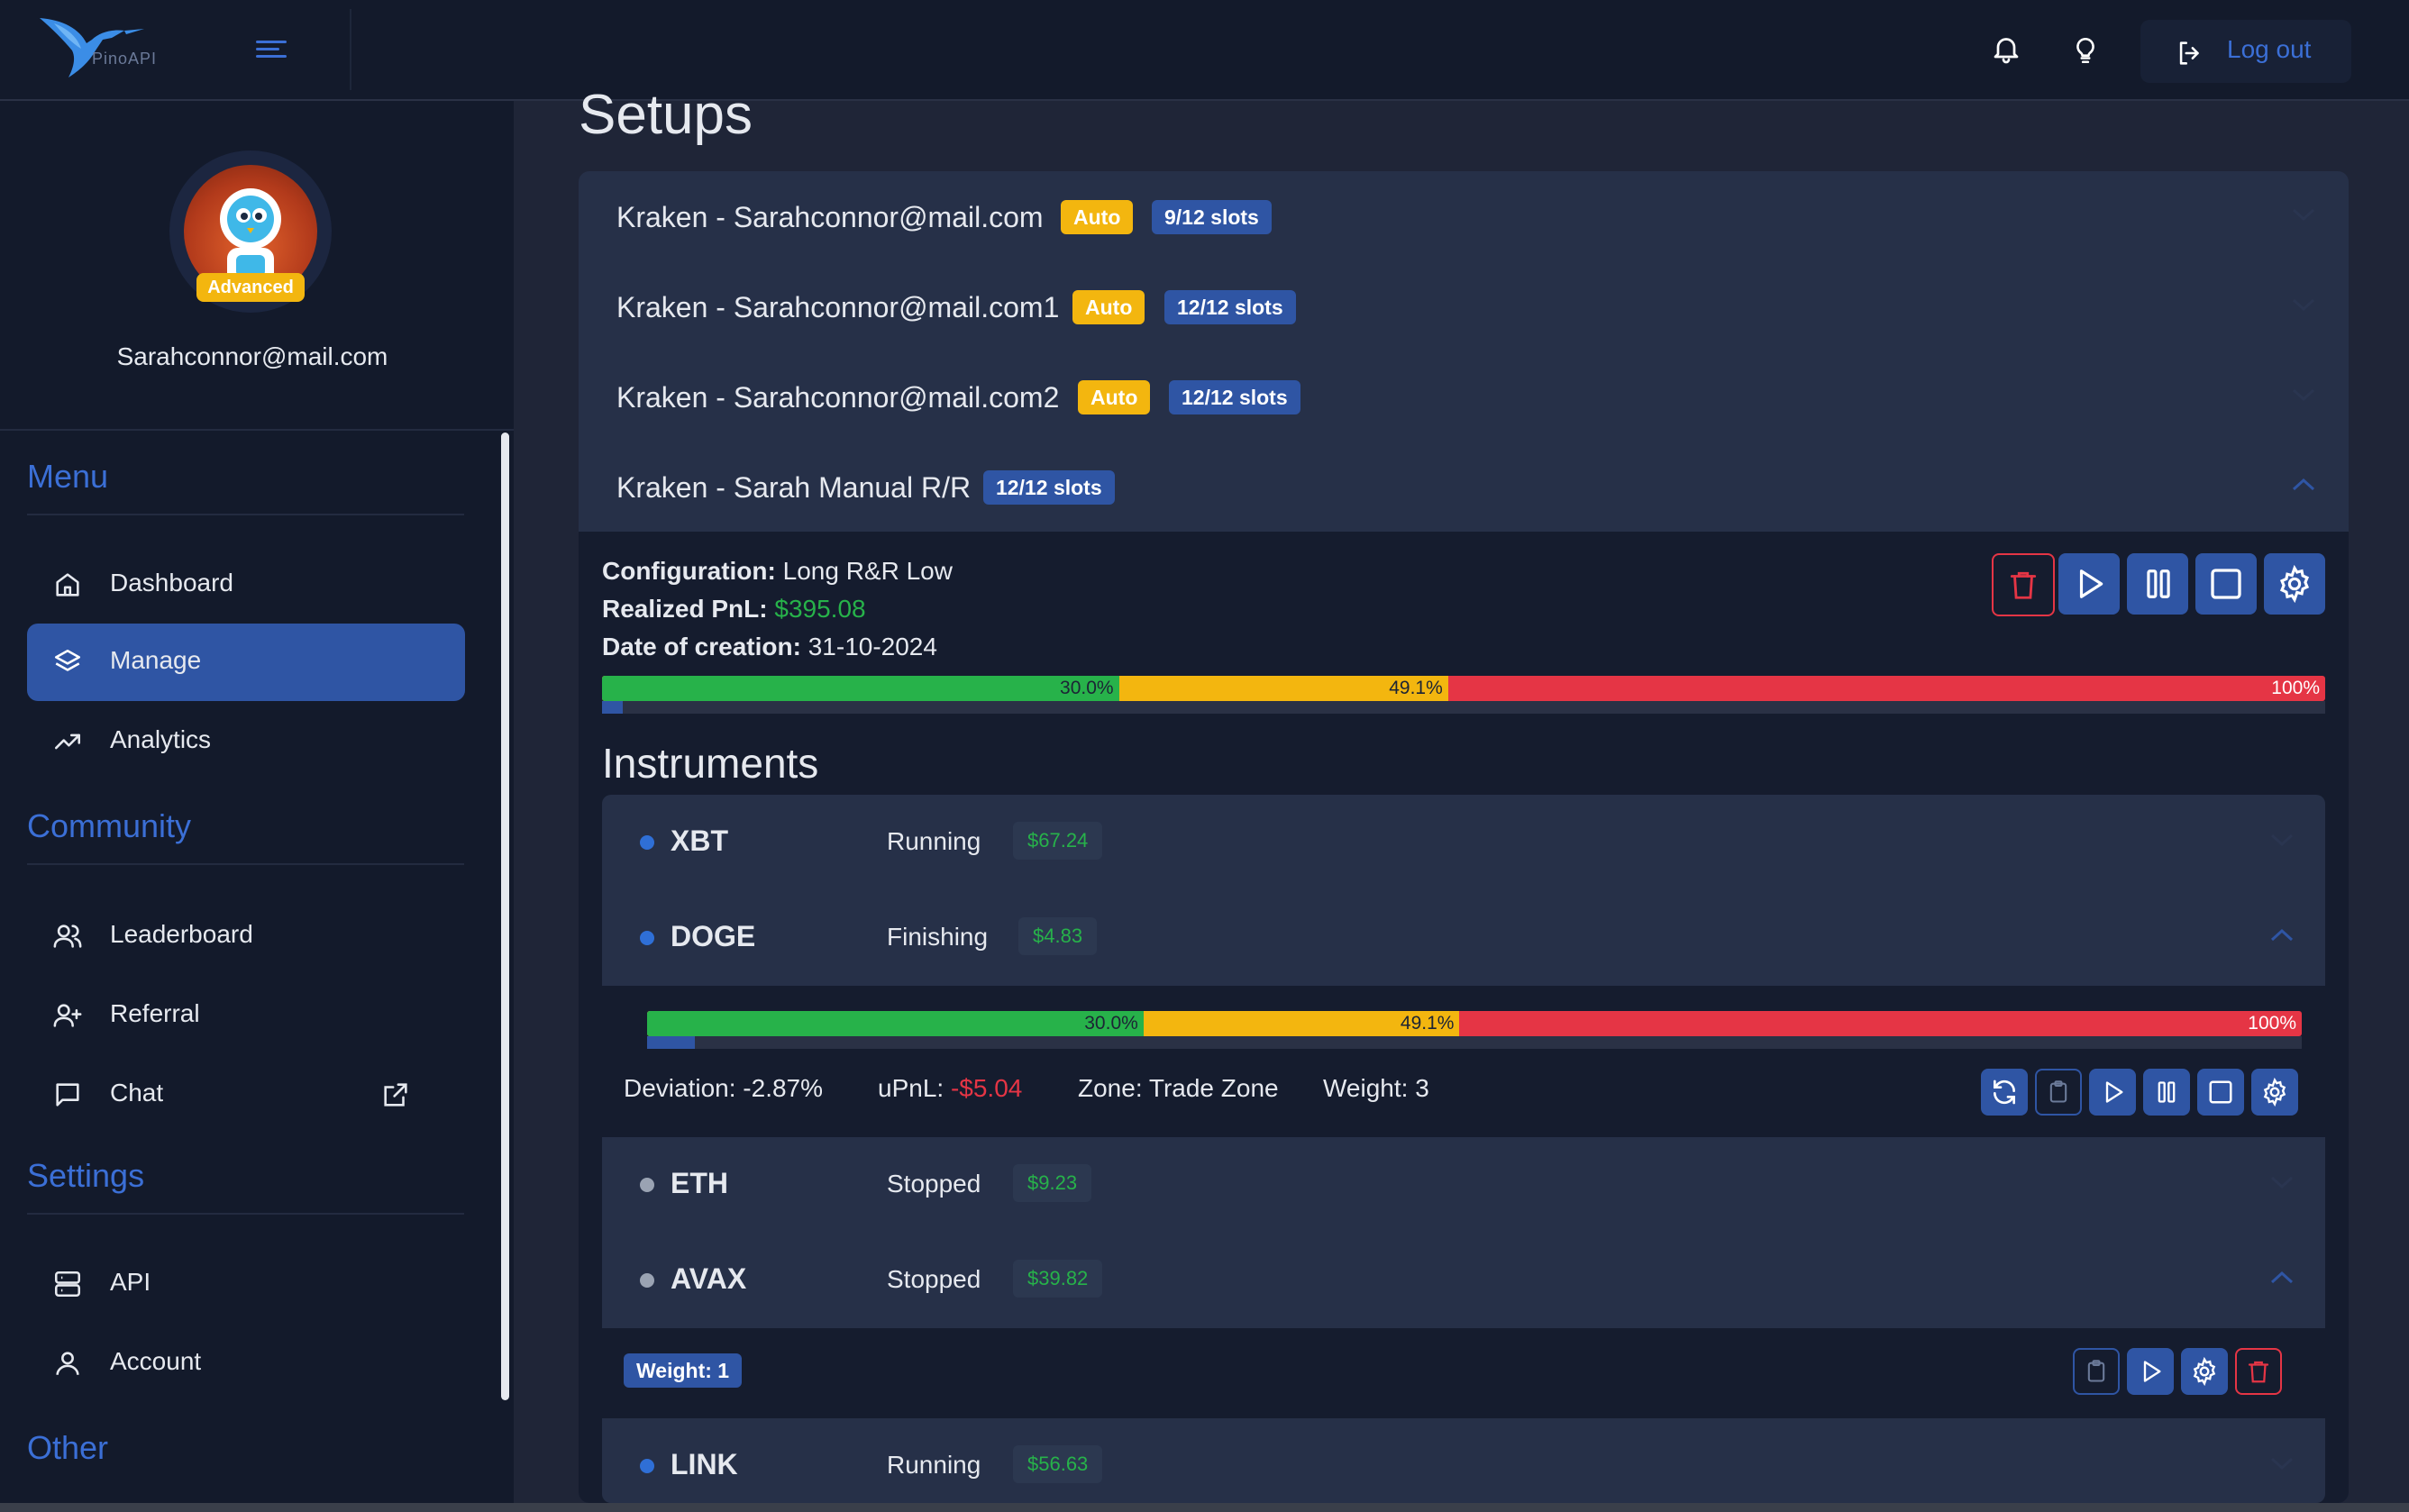  I want to click on delete-setup-button, so click(2023, 584).